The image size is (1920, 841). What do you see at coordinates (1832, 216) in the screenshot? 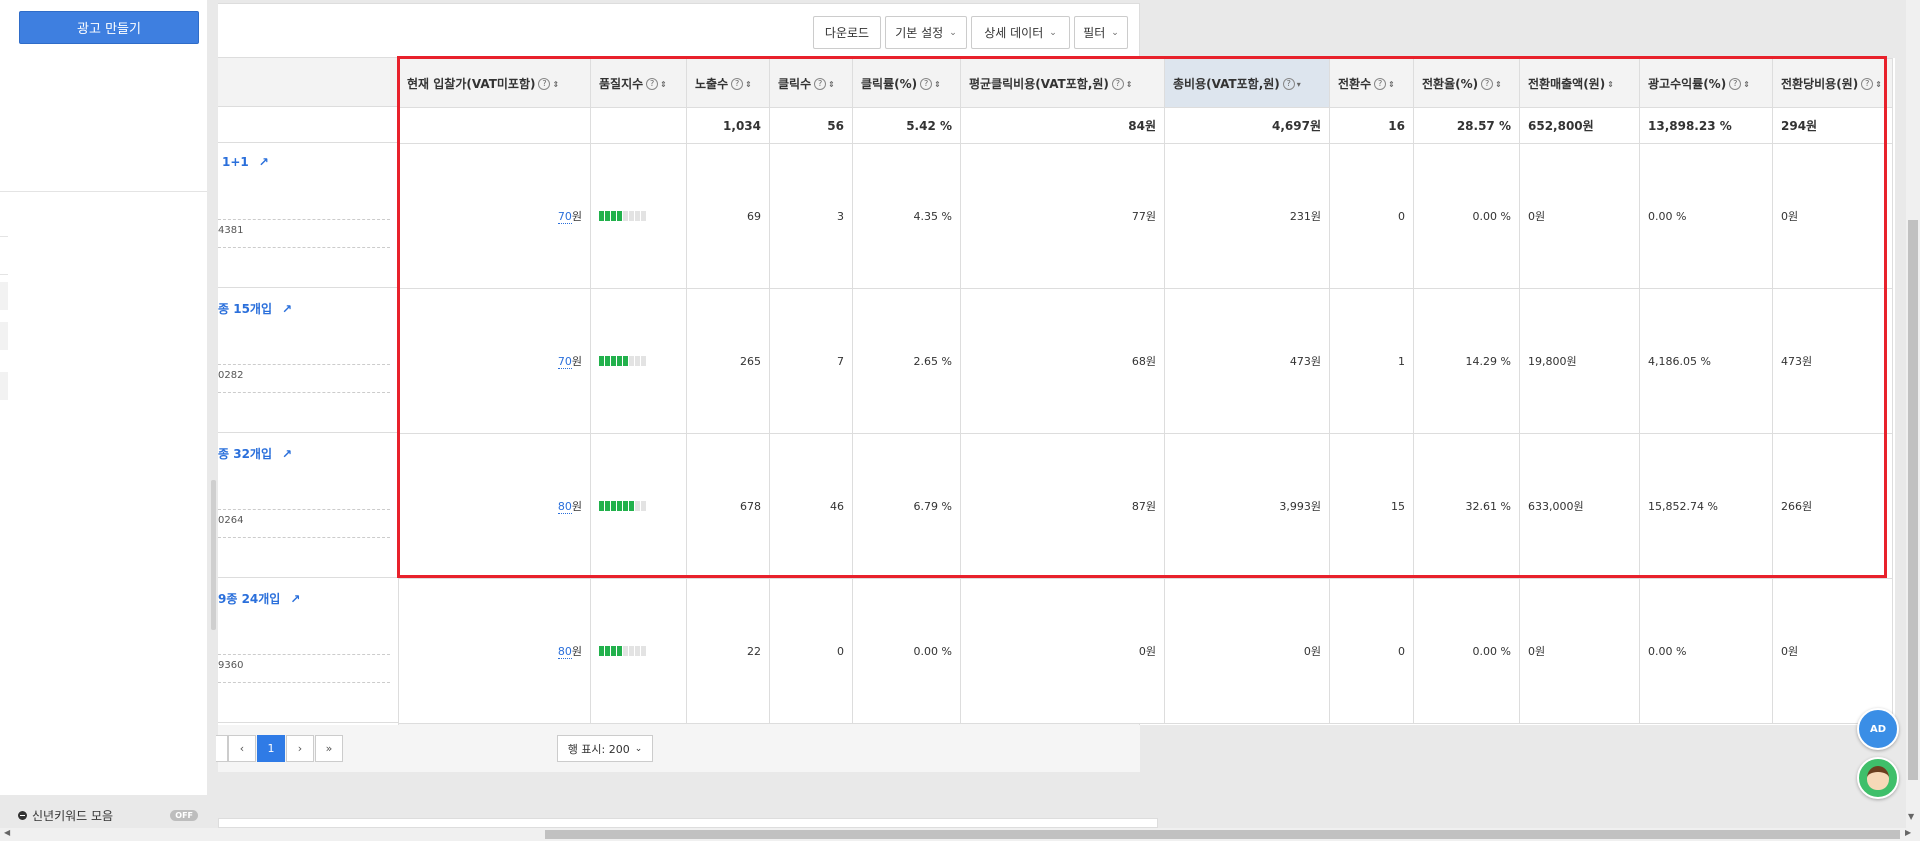
I see `metric-cell: 0원` at bounding box center [1832, 216].